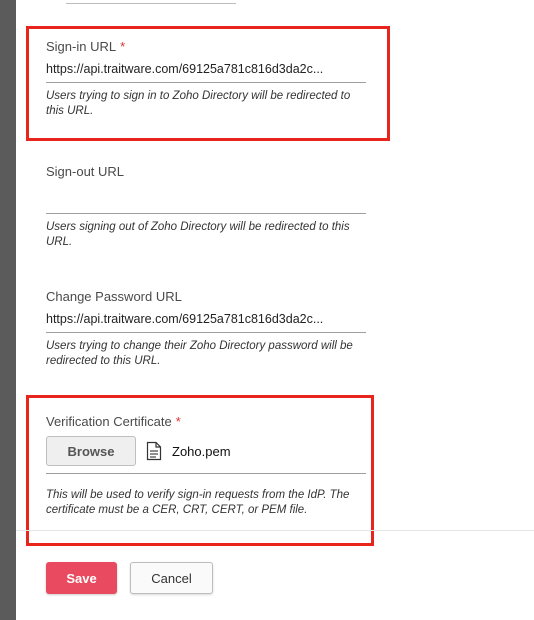 This screenshot has width=534, height=620. Describe the element at coordinates (275, 530) in the screenshot. I see `footer-divider` at that location.